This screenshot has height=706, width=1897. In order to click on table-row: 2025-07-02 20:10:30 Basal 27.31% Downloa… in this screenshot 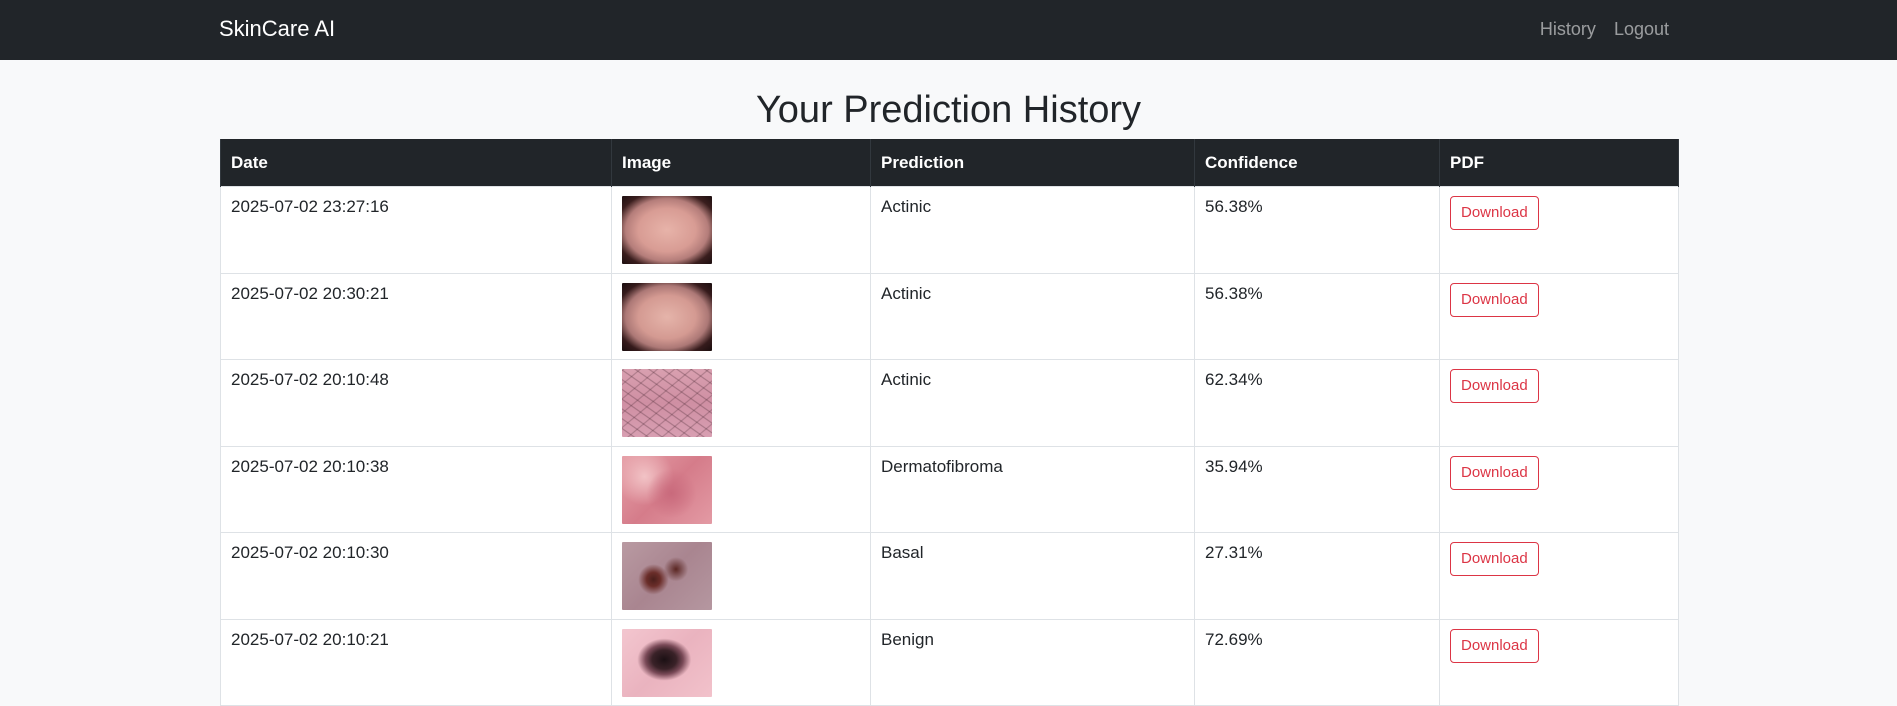, I will do `click(949, 576)`.